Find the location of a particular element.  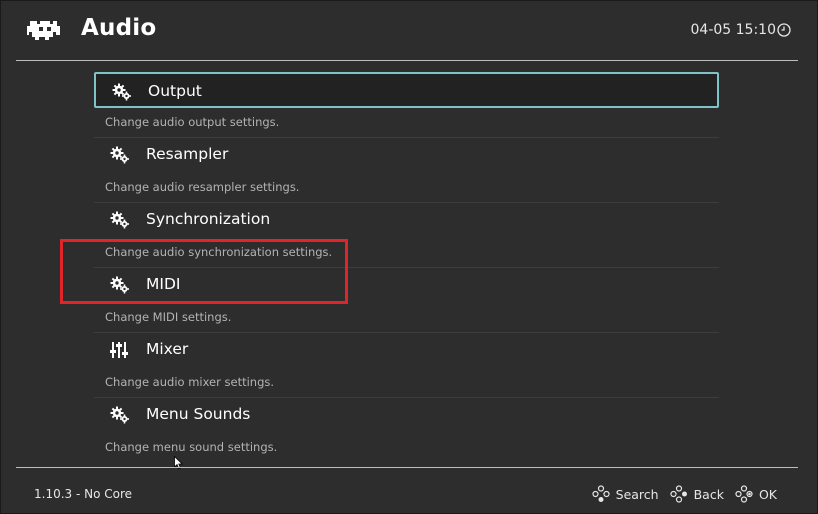

menu-item-description: Change audio output settings. is located at coordinates (192, 122).